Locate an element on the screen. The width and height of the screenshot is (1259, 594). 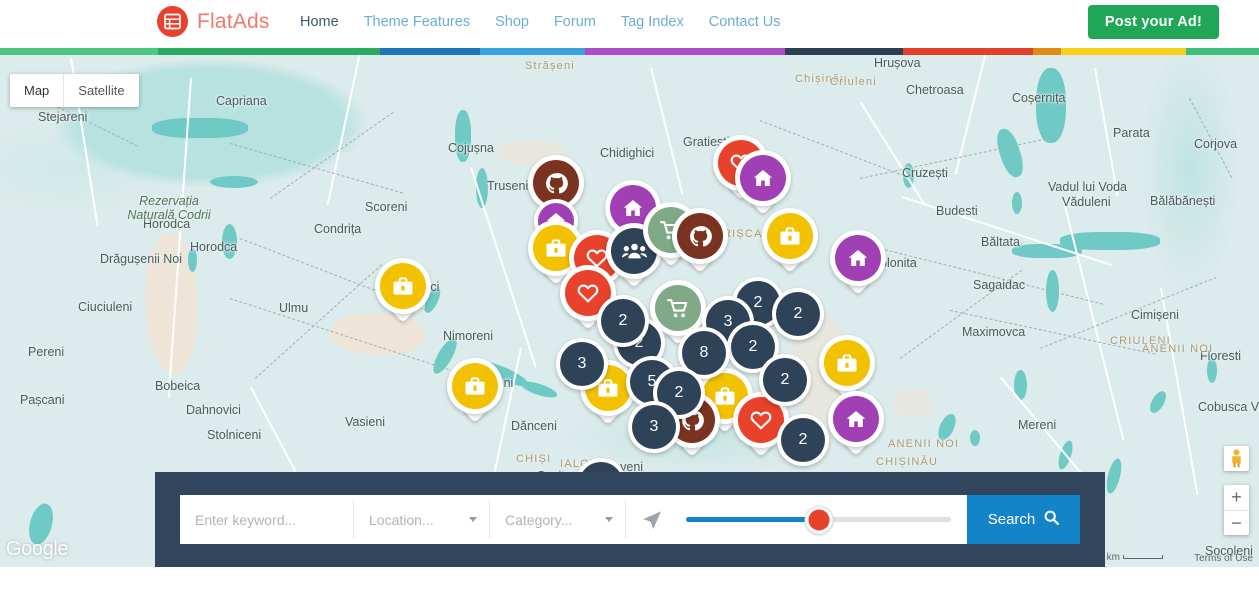
zoom-out-button: − is located at coordinates (1236, 522).